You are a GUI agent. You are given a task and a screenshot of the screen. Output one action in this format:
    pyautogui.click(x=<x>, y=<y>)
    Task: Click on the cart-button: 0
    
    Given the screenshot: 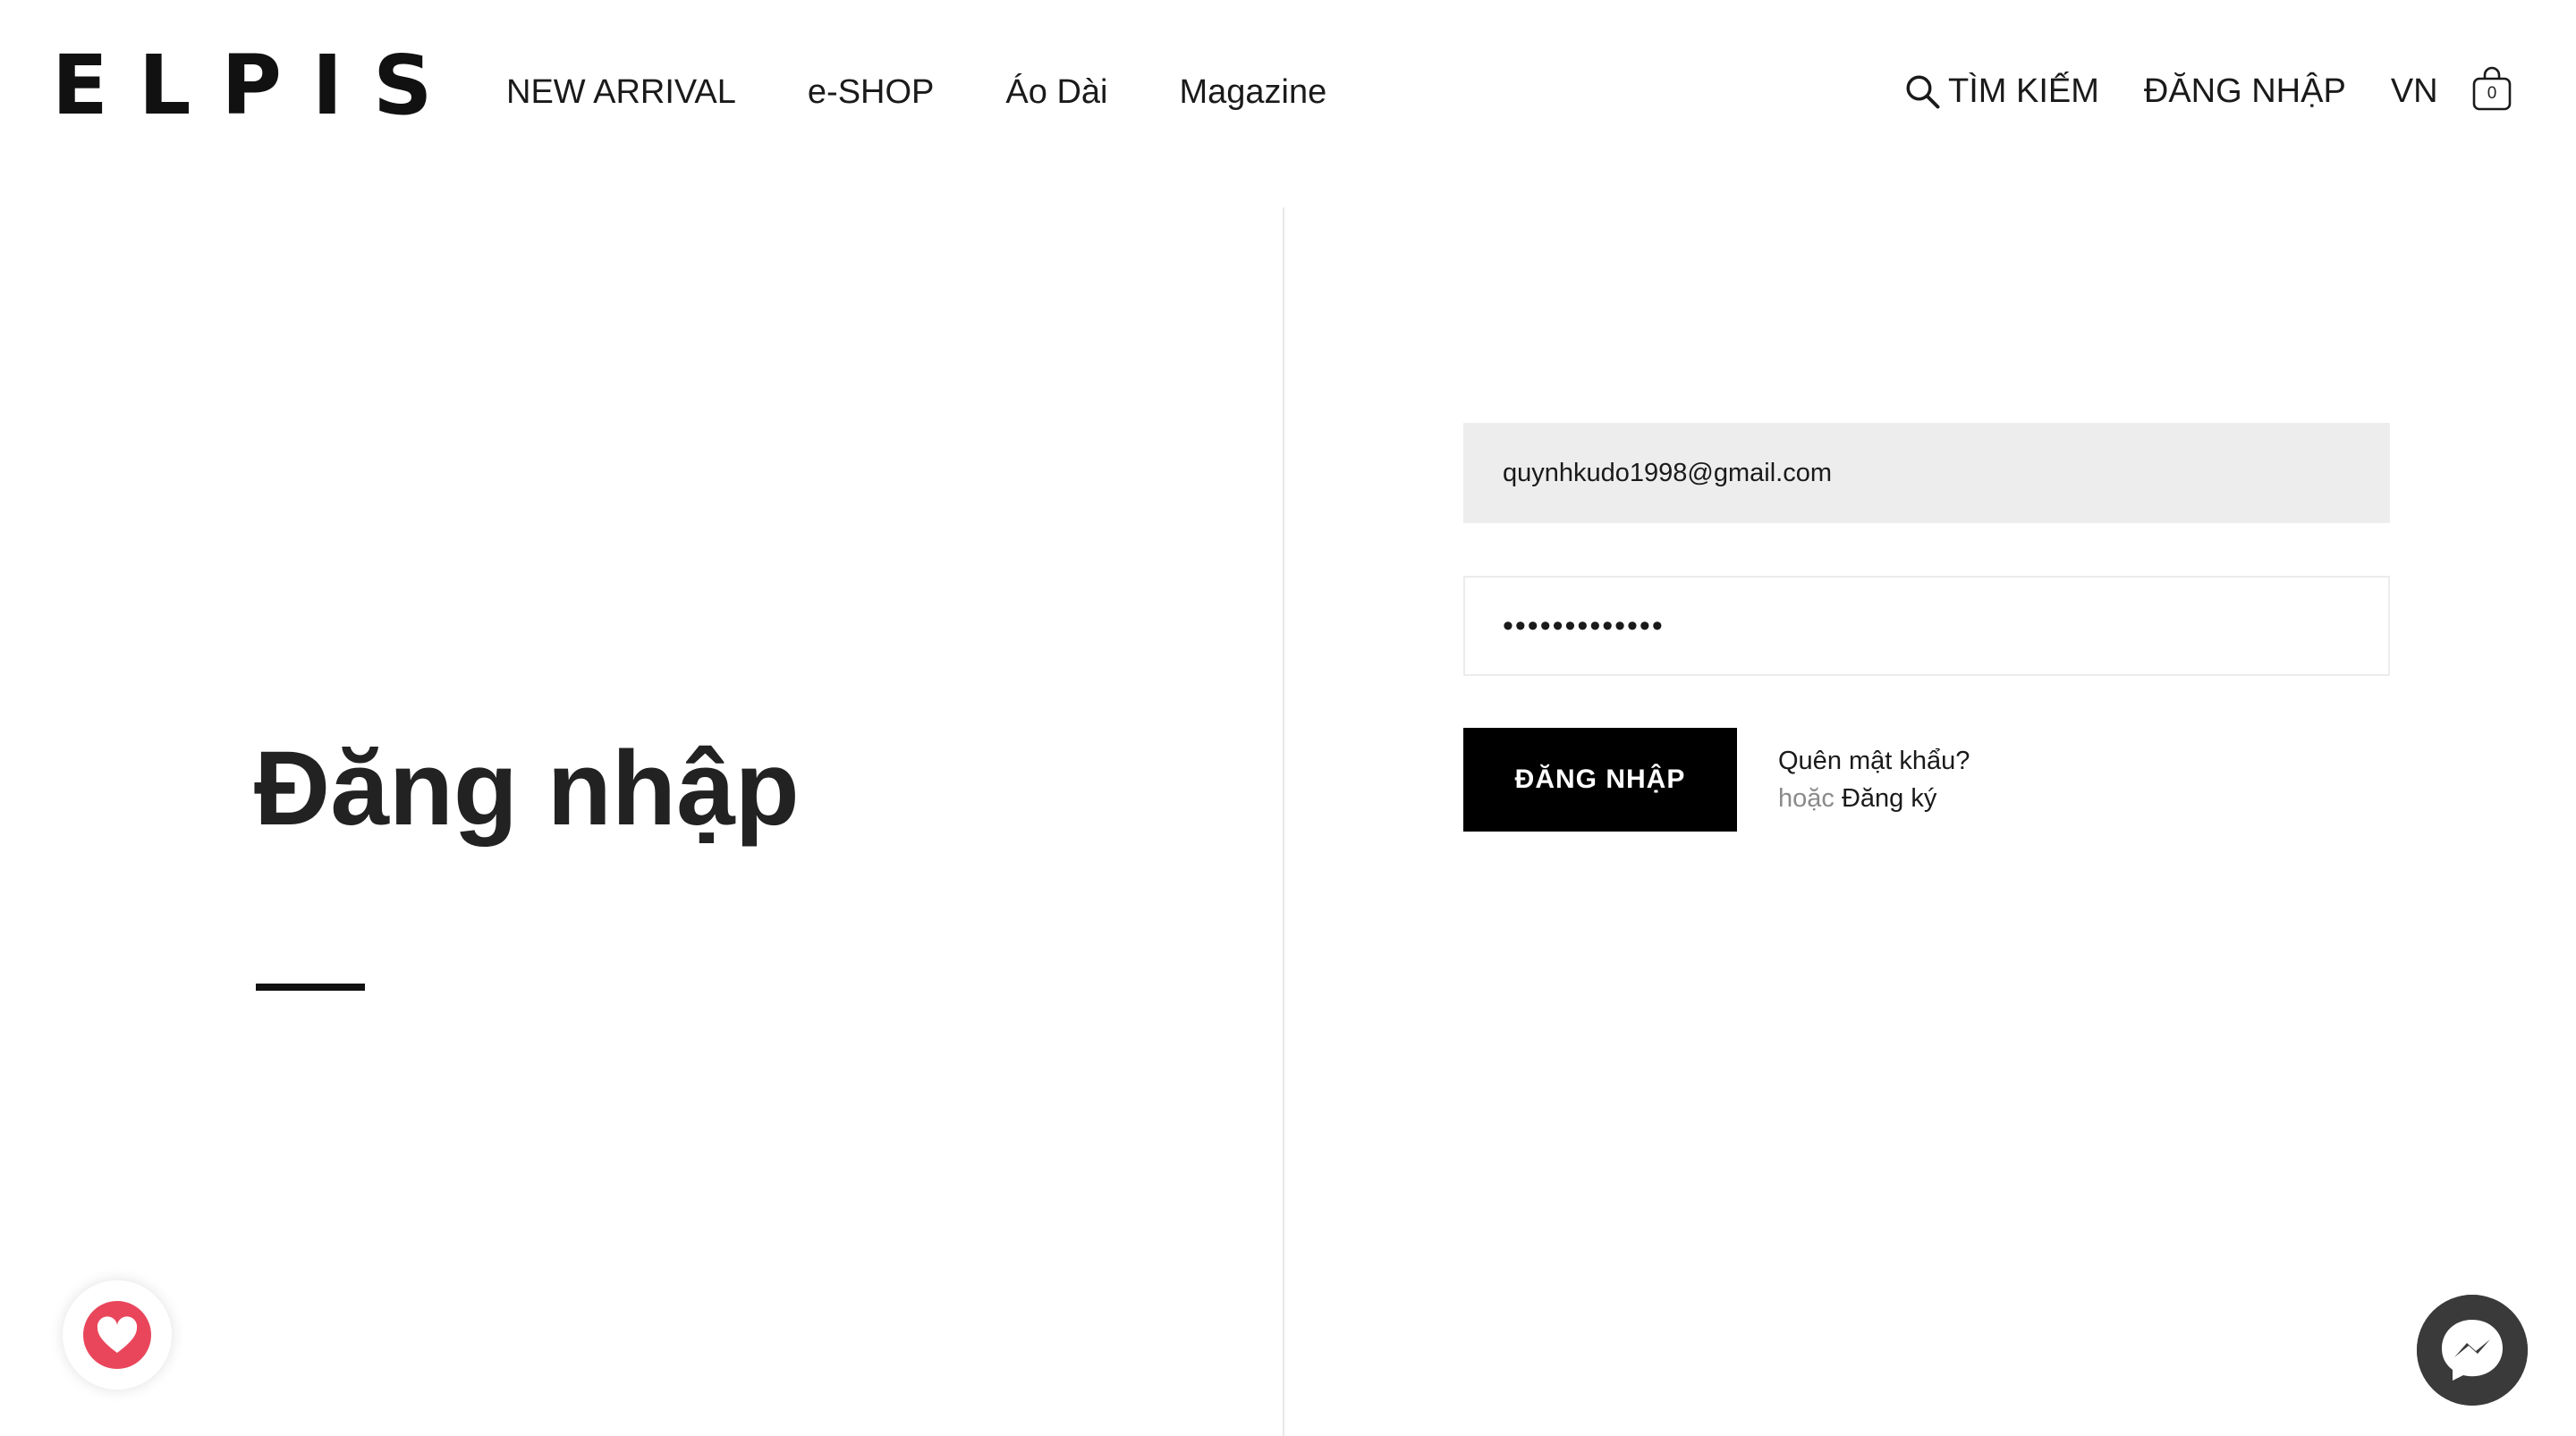 What is the action you would take?
    pyautogui.click(x=2491, y=89)
    